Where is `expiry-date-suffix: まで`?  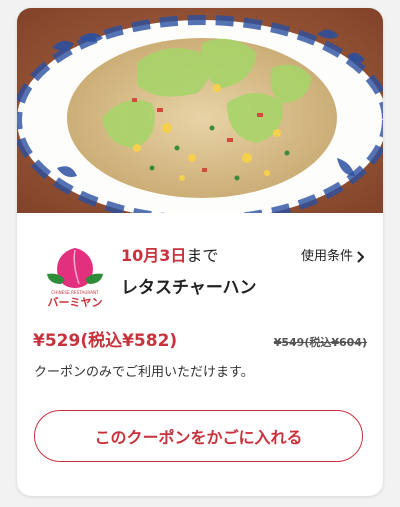 expiry-date-suffix: まで is located at coordinates (202, 255).